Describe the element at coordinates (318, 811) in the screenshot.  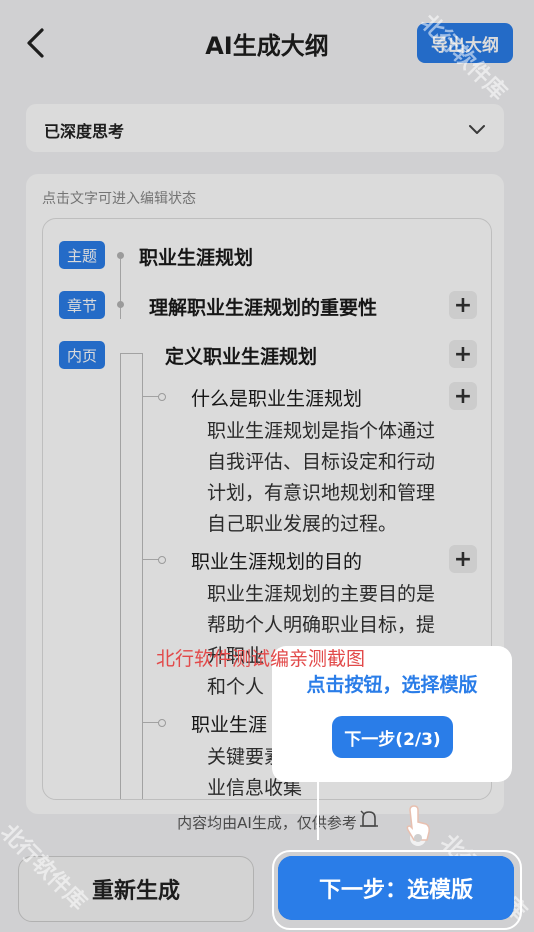
I see `tooltip-stem` at that location.